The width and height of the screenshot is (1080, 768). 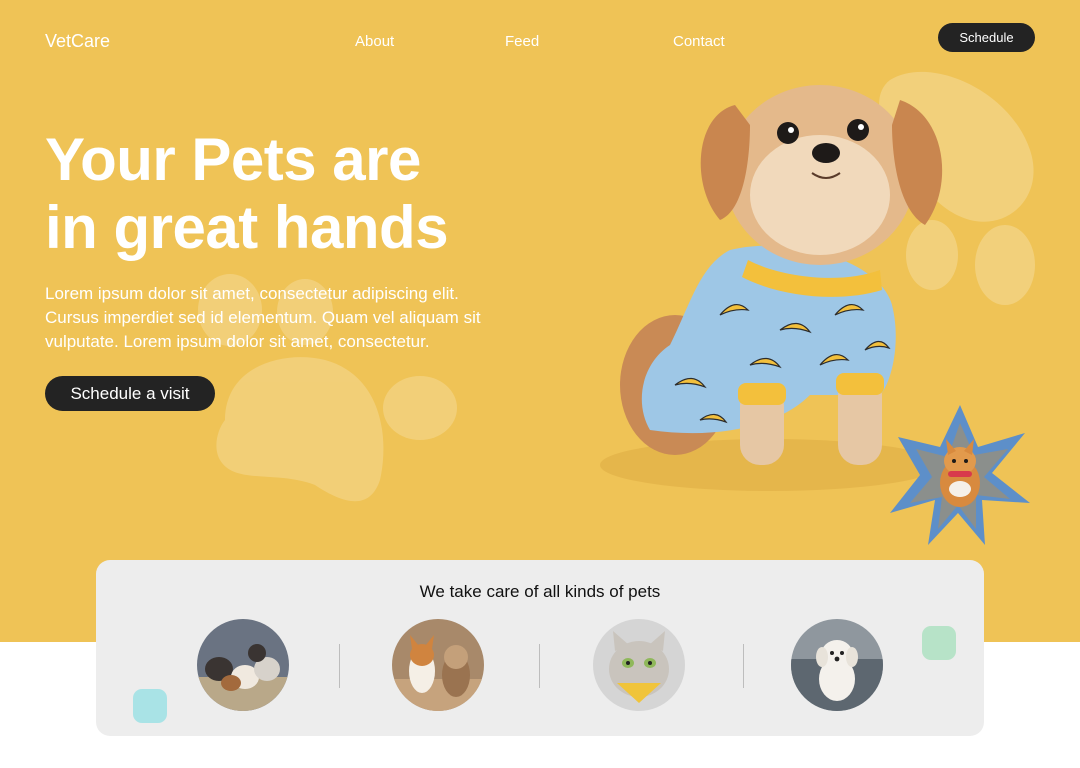 I want to click on headline-line-2: in great hands, so click(x=247, y=227).